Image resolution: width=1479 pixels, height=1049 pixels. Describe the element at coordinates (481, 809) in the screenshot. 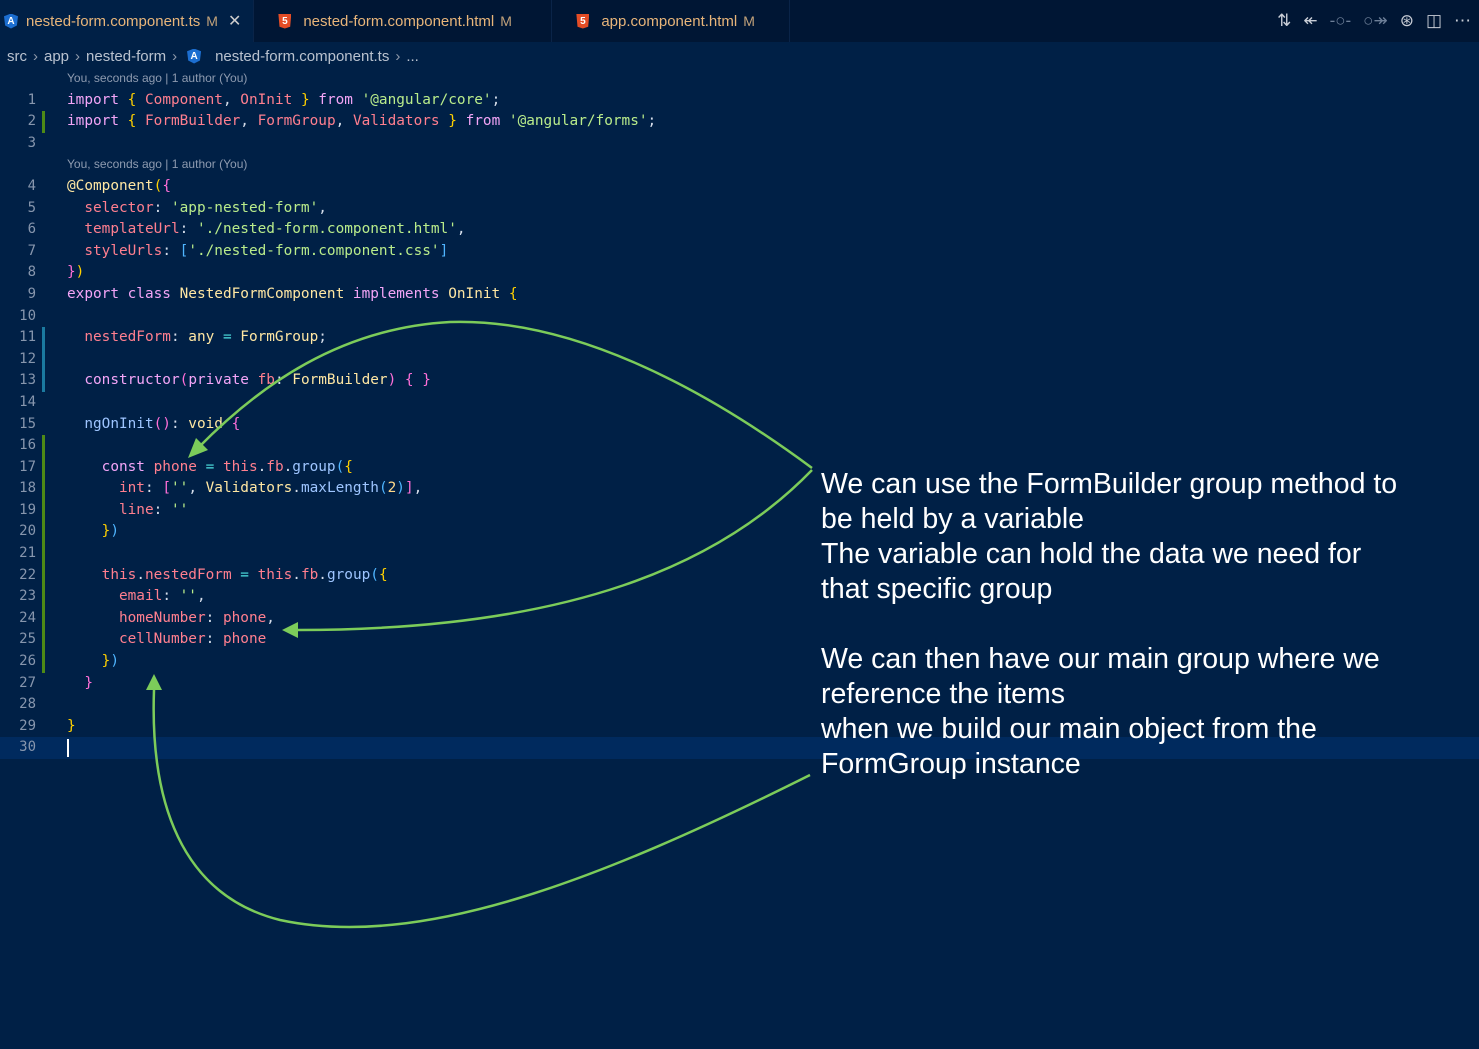

I see `arrow-to-nested-form` at that location.